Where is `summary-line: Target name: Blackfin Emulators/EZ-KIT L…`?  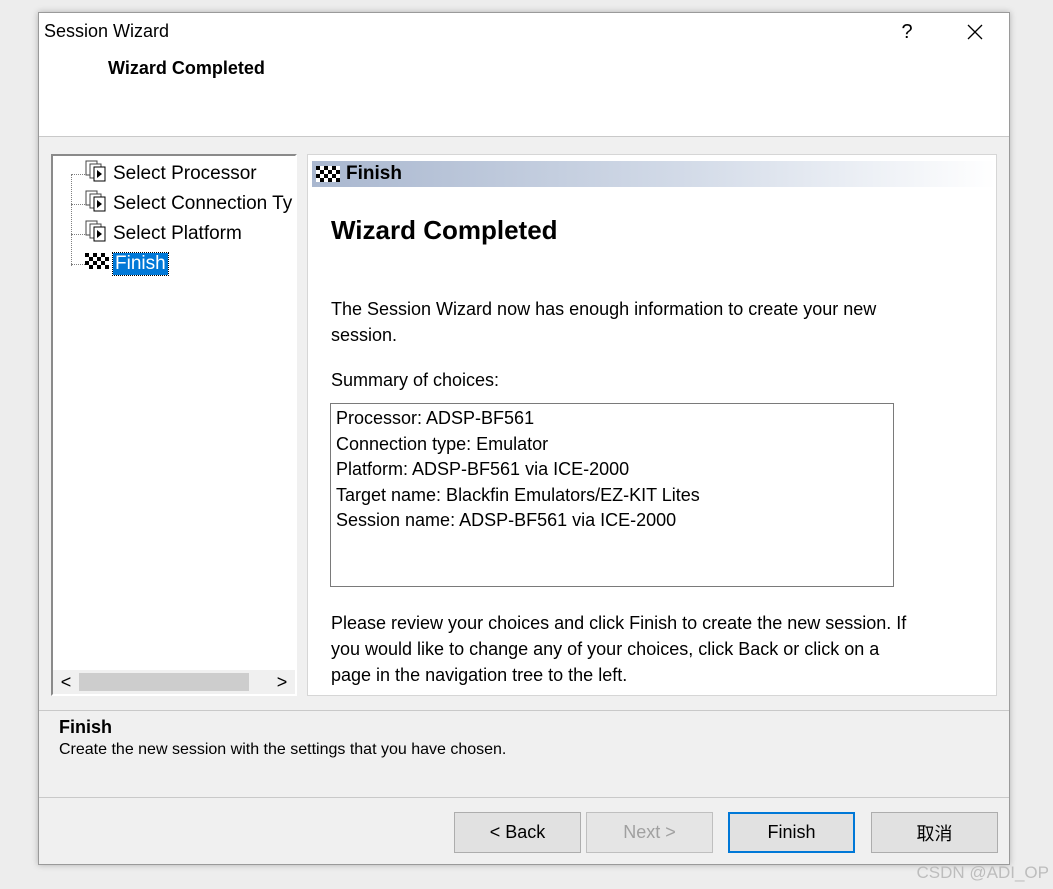
summary-line: Target name: Blackfin Emulators/EZ-KIT L… is located at coordinates (518, 494).